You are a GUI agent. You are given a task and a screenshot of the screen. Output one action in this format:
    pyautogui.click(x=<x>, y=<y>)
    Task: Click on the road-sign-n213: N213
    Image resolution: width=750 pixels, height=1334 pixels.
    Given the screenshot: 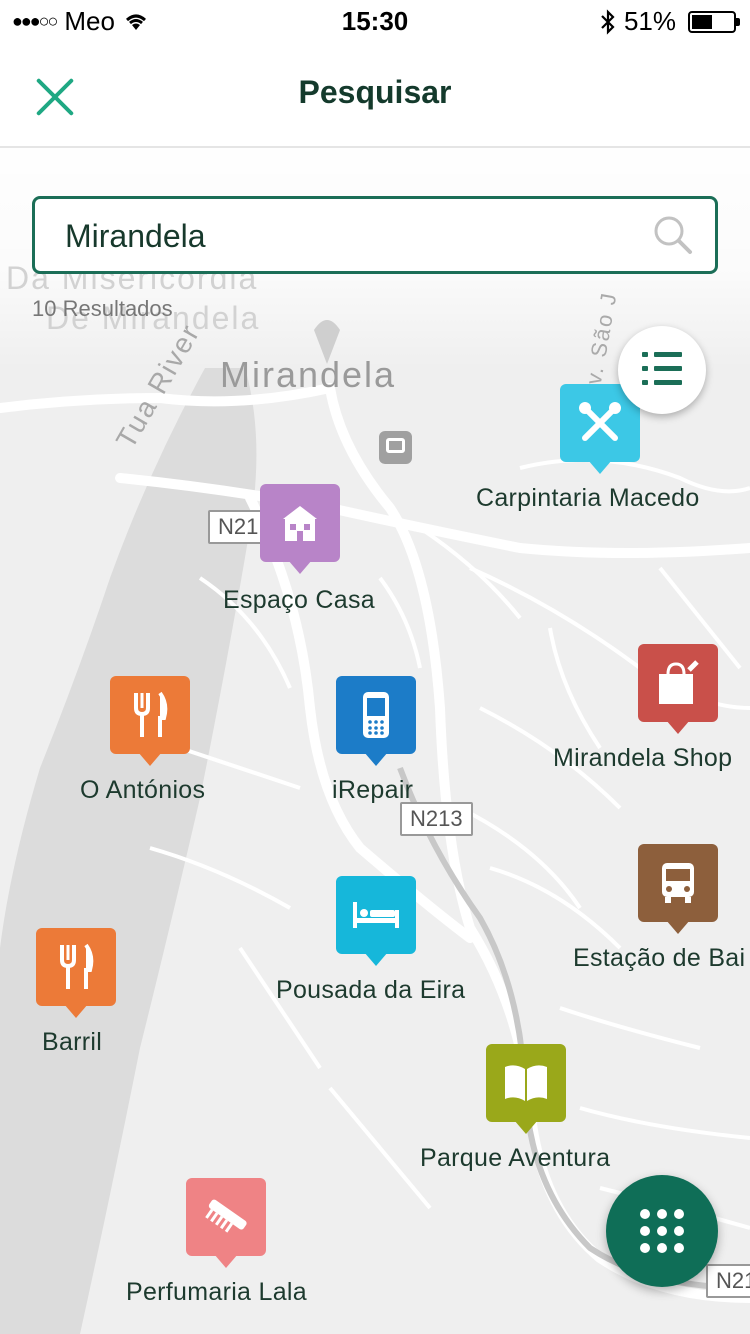 What is the action you would take?
    pyautogui.click(x=436, y=819)
    